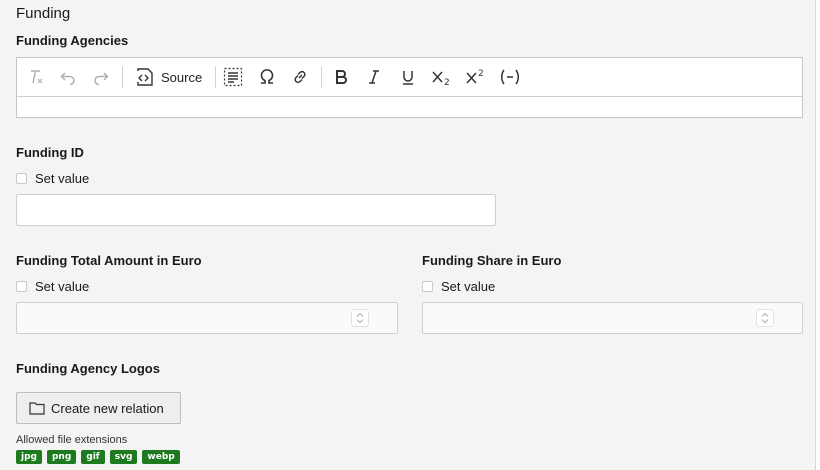 The image size is (820, 470). What do you see at coordinates (21, 178) in the screenshot?
I see `funding-id-checkbox` at bounding box center [21, 178].